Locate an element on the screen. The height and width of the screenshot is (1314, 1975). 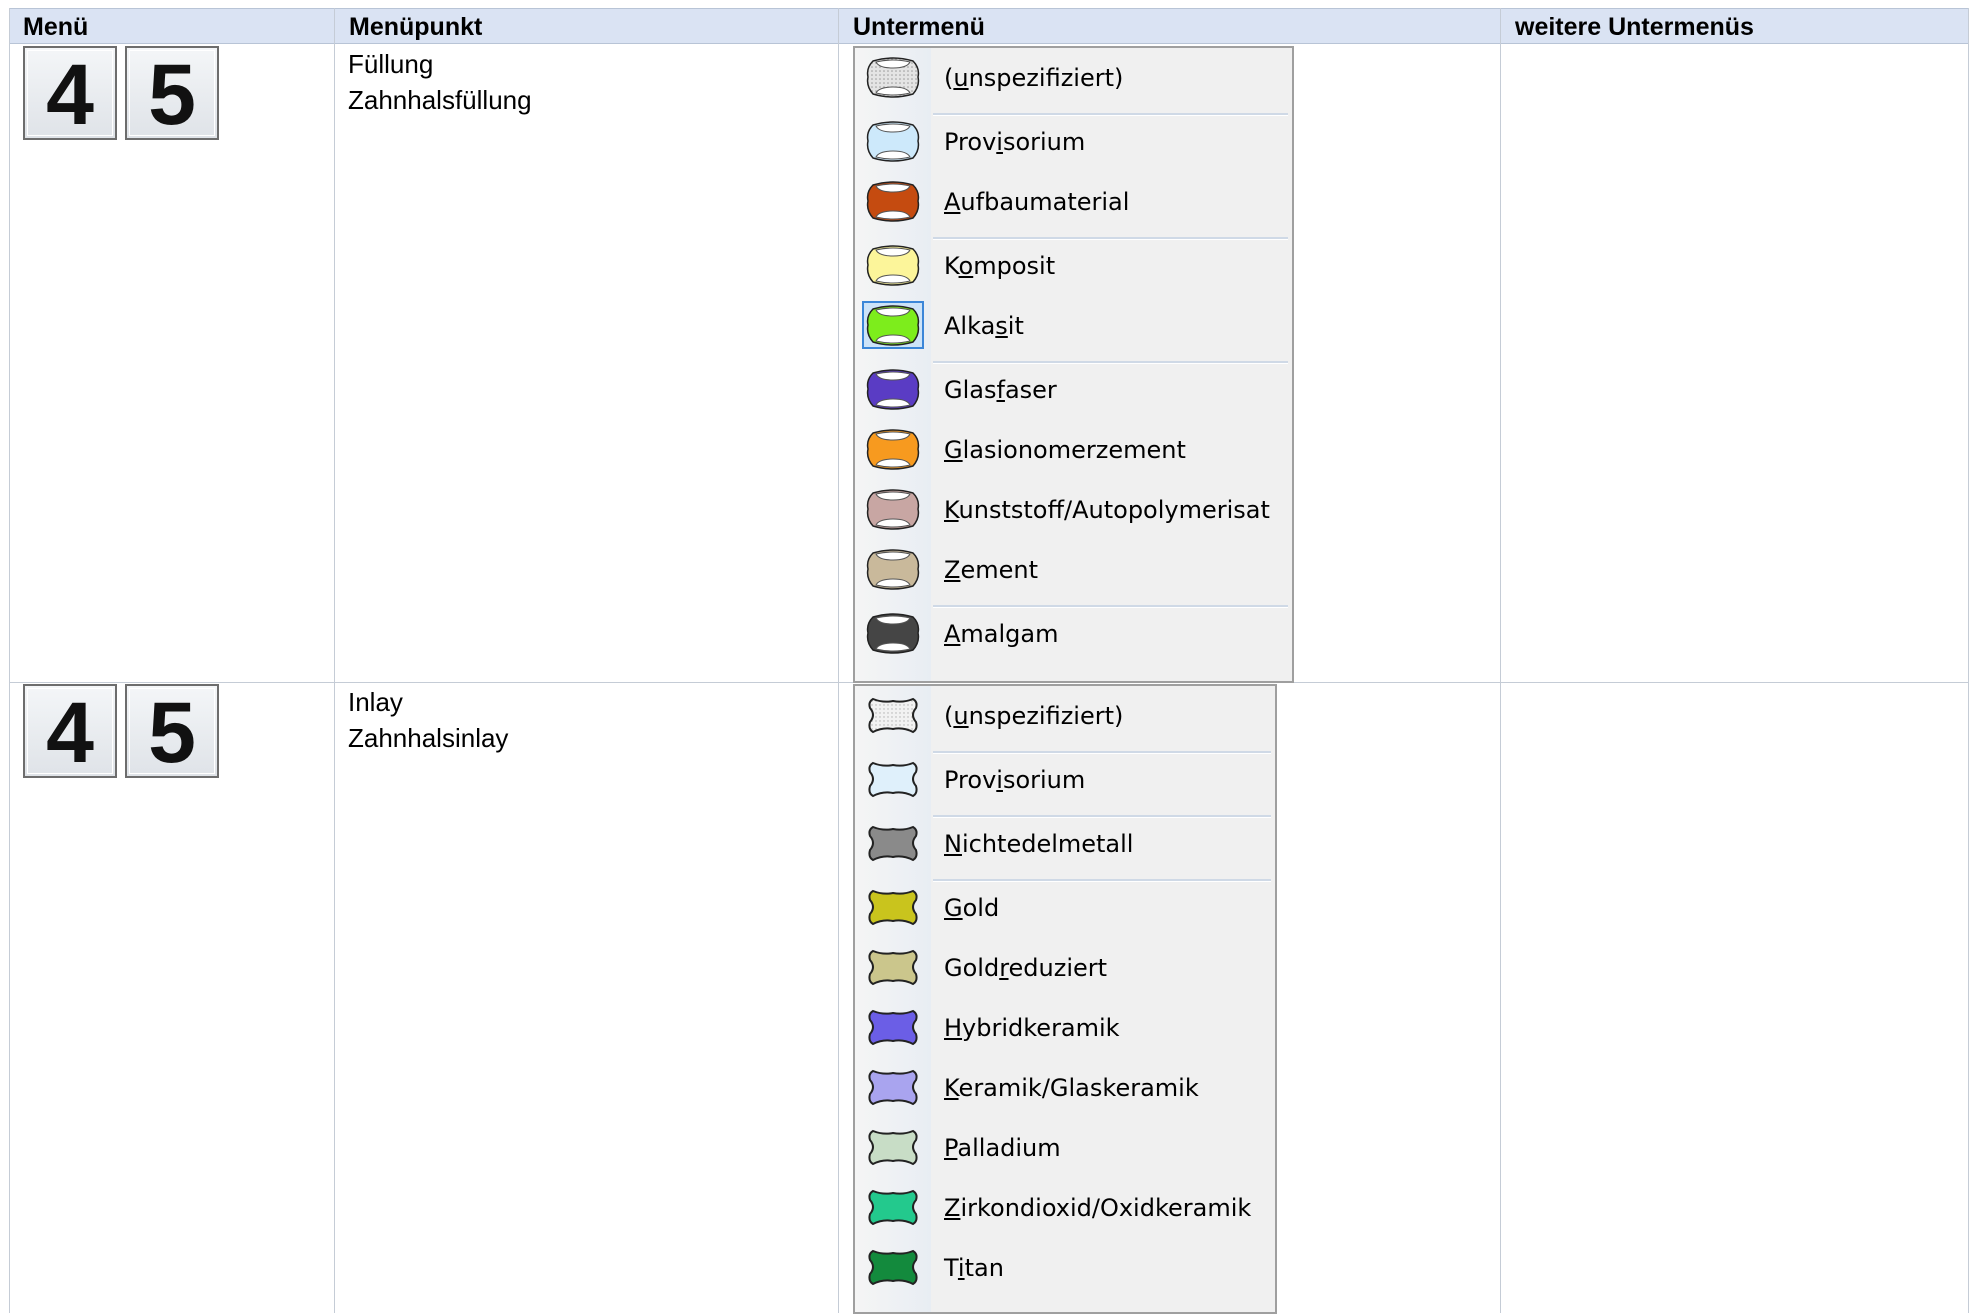
material-glasfaser-icon is located at coordinates (893, 389).